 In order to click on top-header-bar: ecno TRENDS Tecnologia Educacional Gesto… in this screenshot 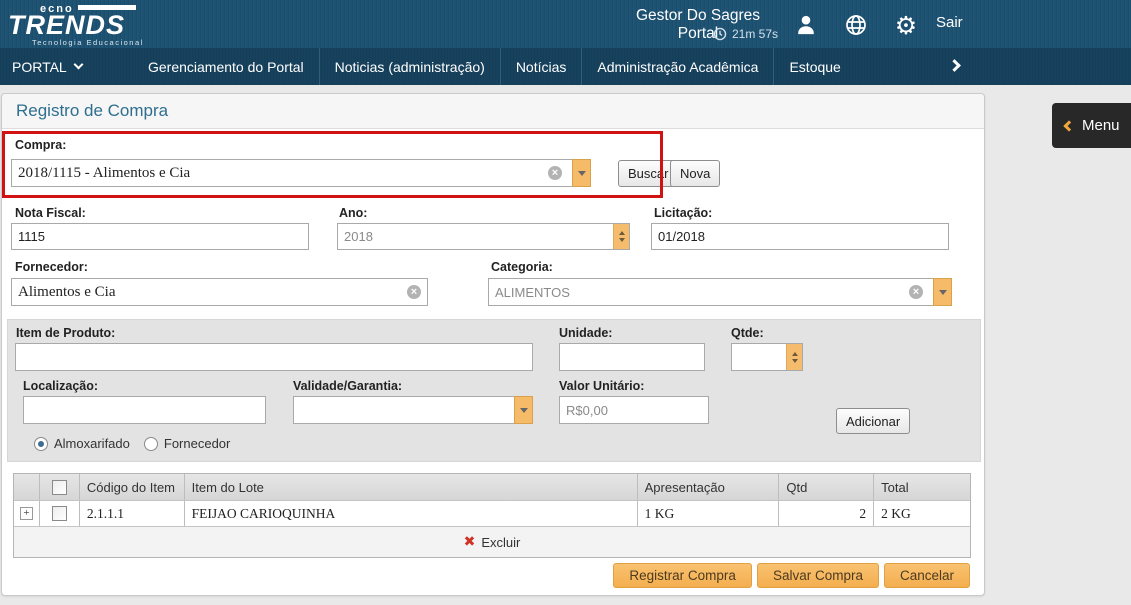, I will do `click(565, 24)`.